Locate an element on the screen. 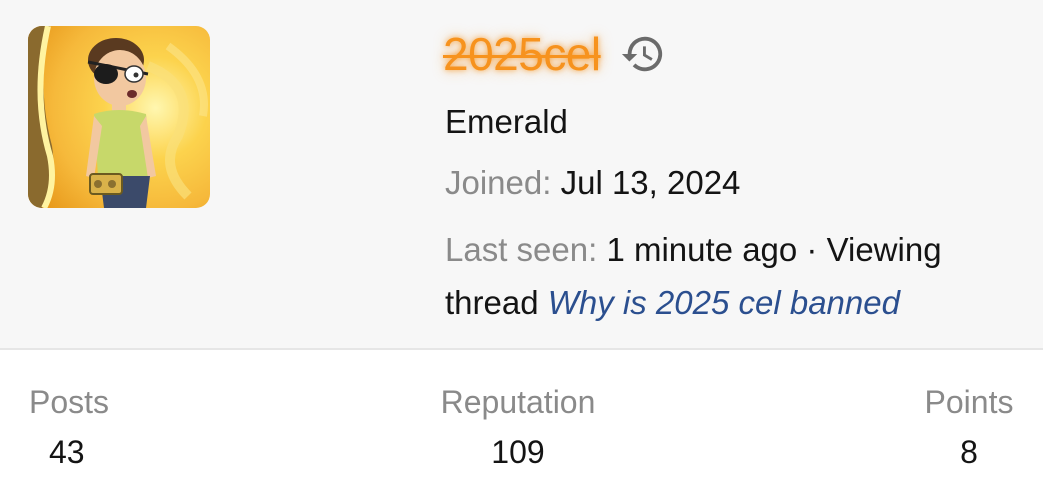 This screenshot has width=1043, height=500. posts-label: Posts is located at coordinates (69, 402).